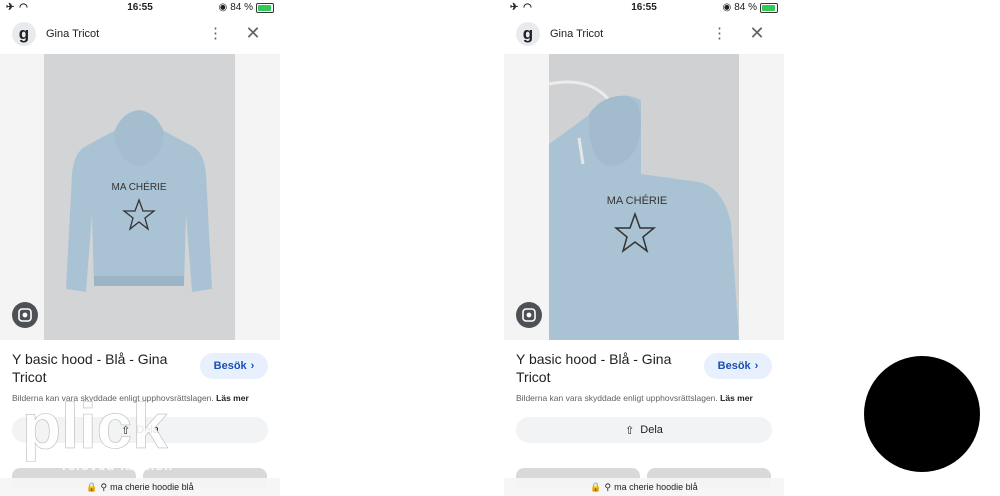 This screenshot has height=496, width=1000. I want to click on hoodie-photo-closeup: MA CHÉRIE, so click(644, 197).